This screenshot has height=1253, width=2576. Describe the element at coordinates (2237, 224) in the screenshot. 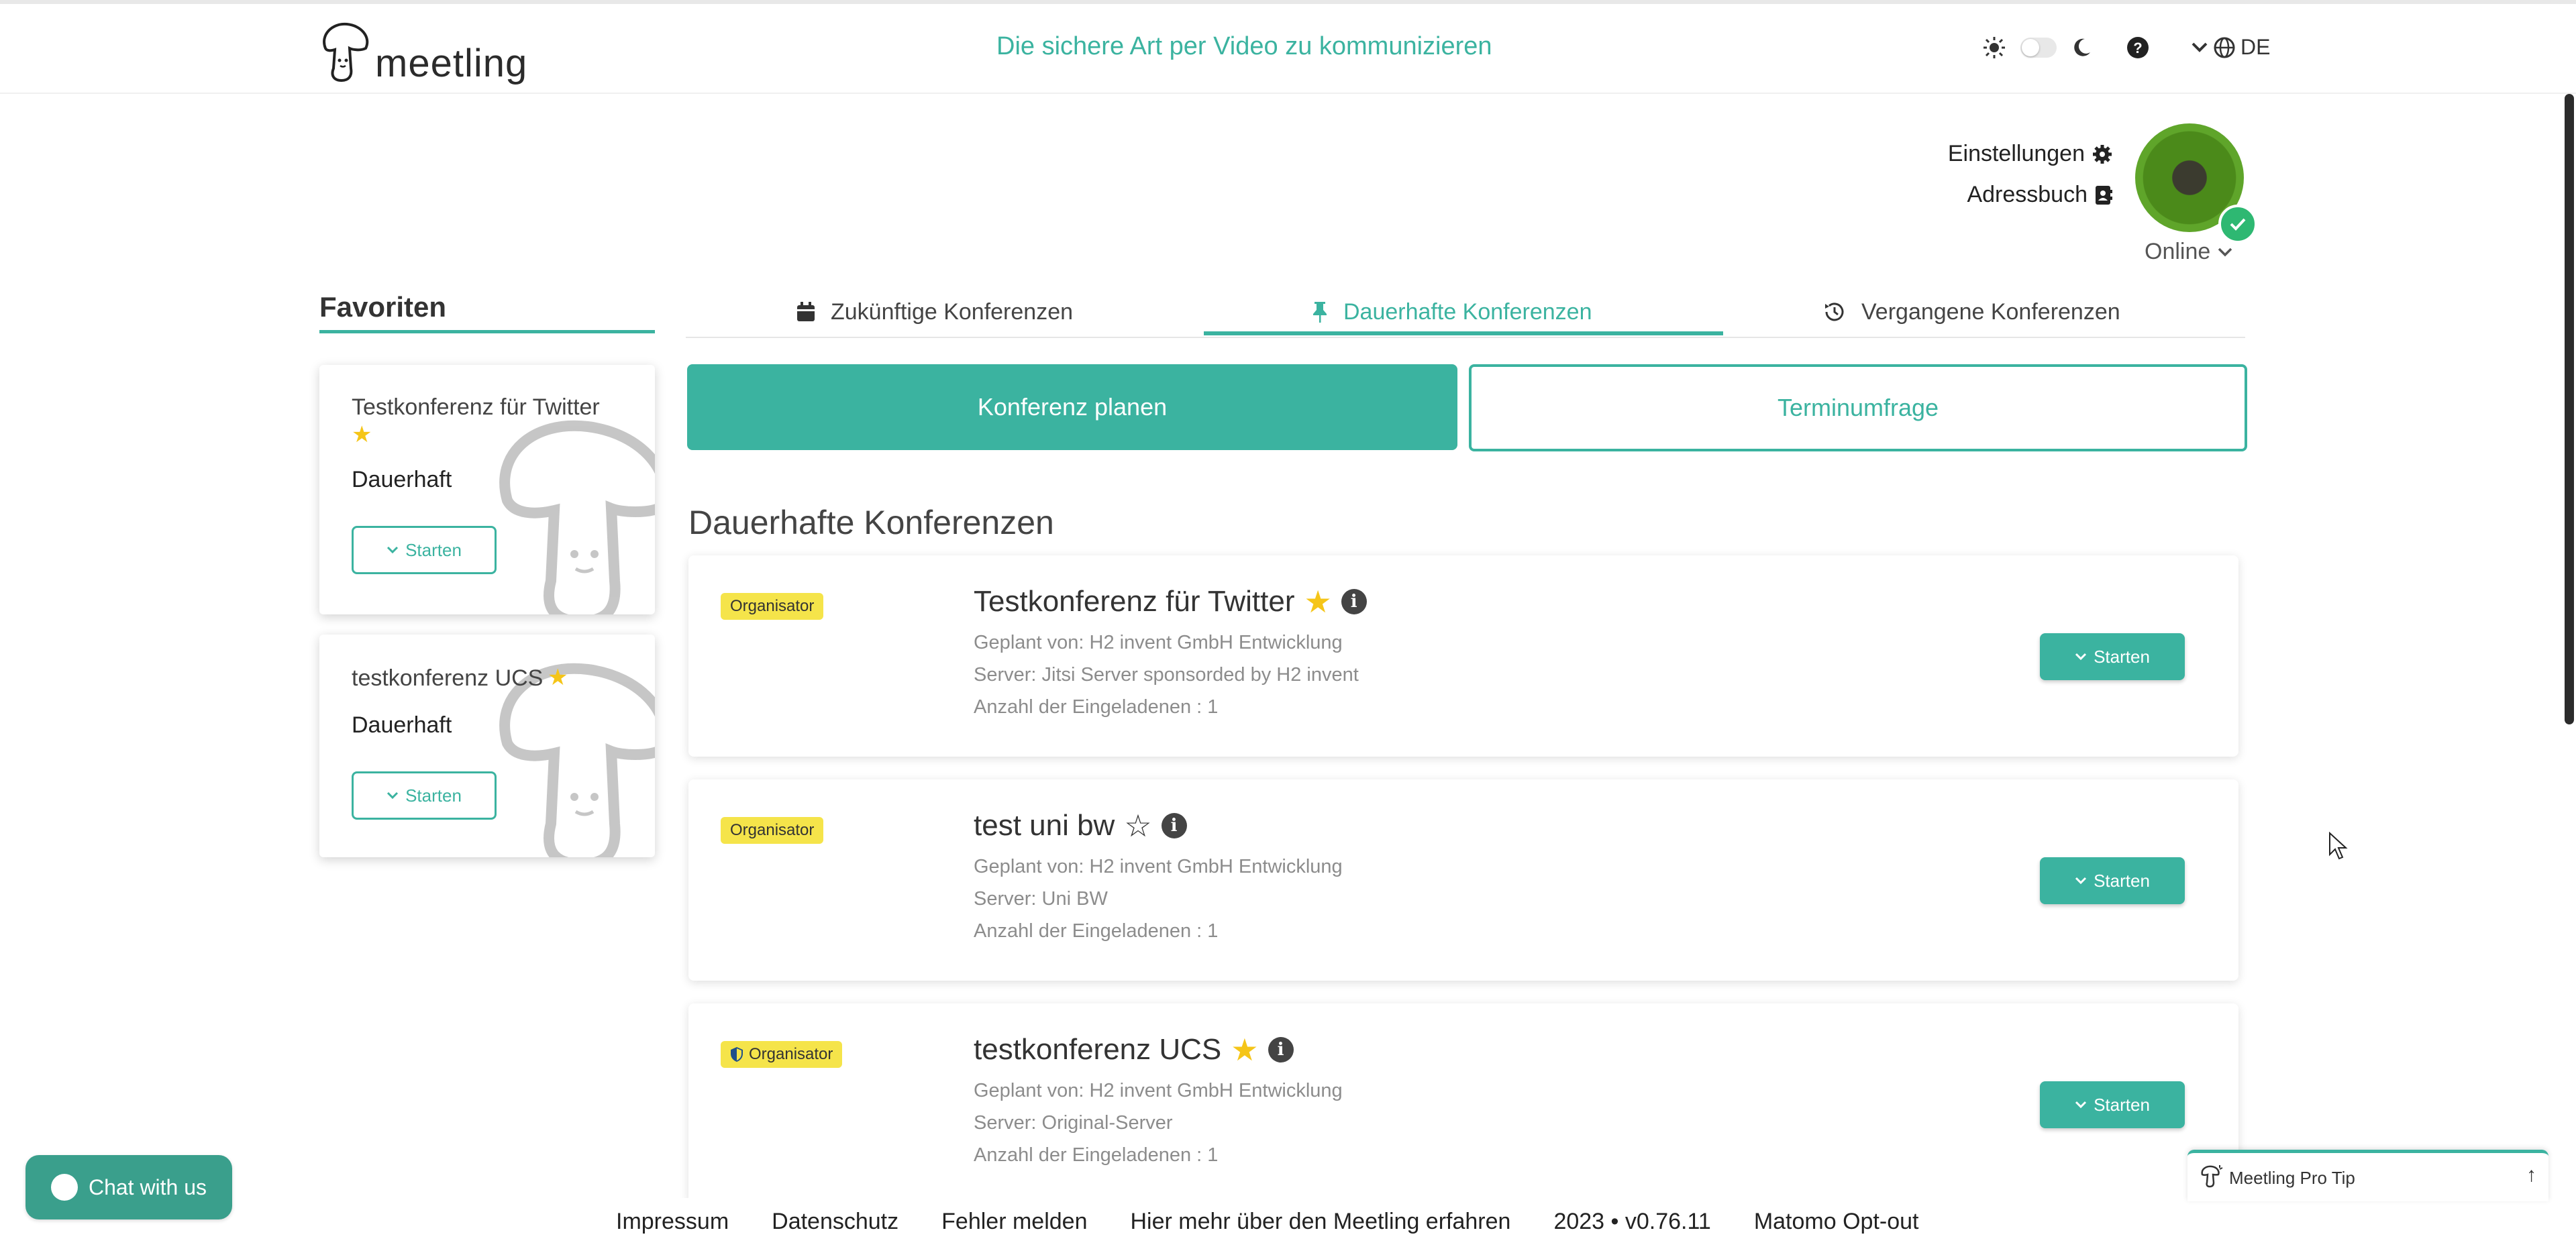

I see `online-check-icon` at that location.